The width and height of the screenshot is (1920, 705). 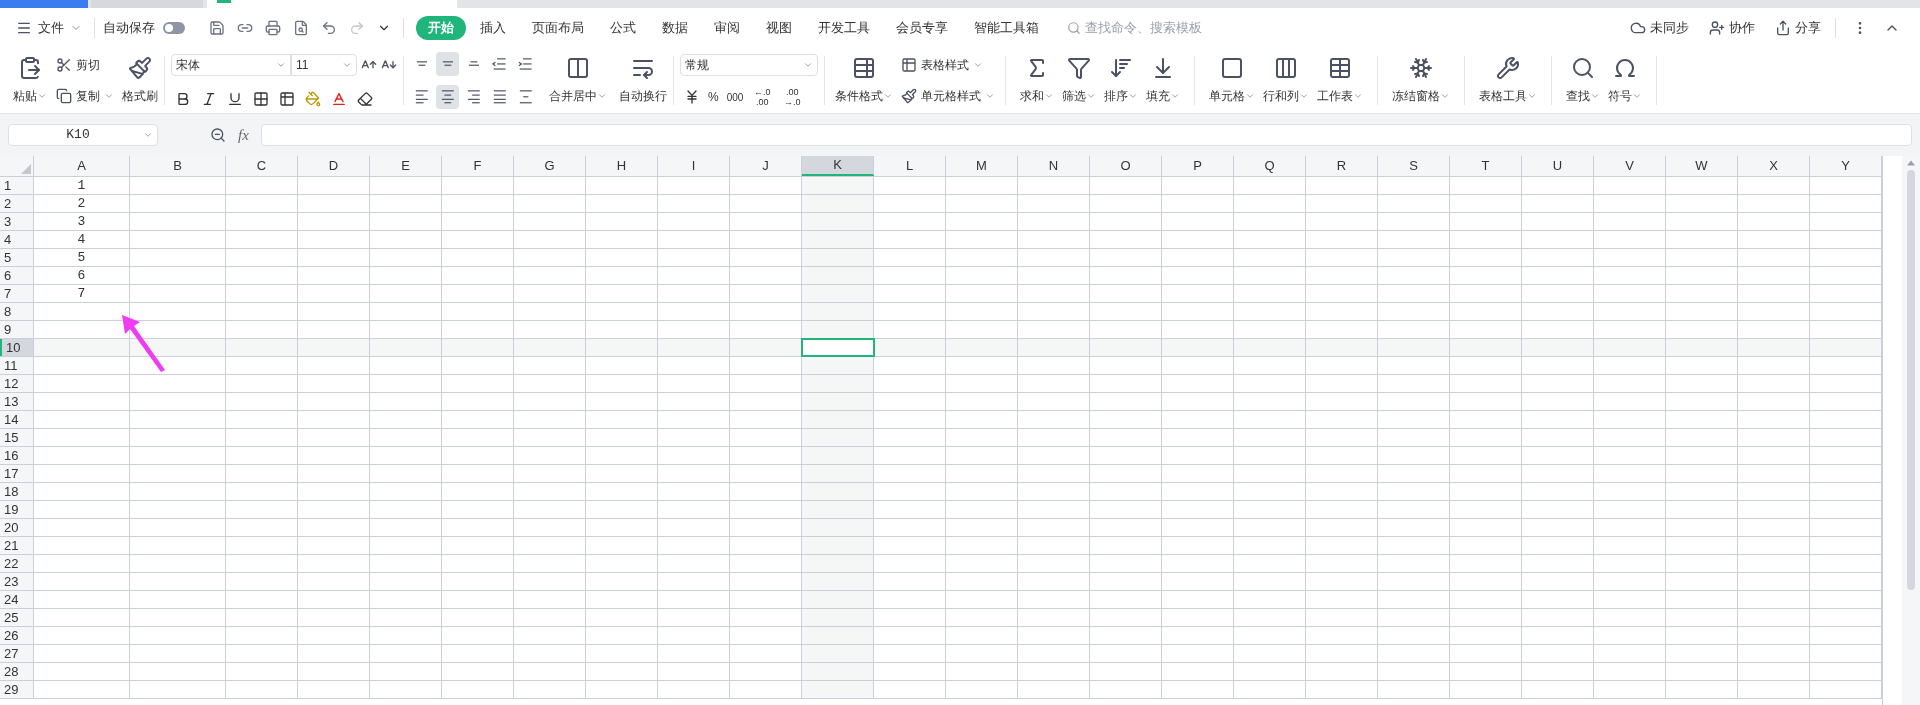 What do you see at coordinates (287, 99) in the screenshot?
I see `cell-format-icon` at bounding box center [287, 99].